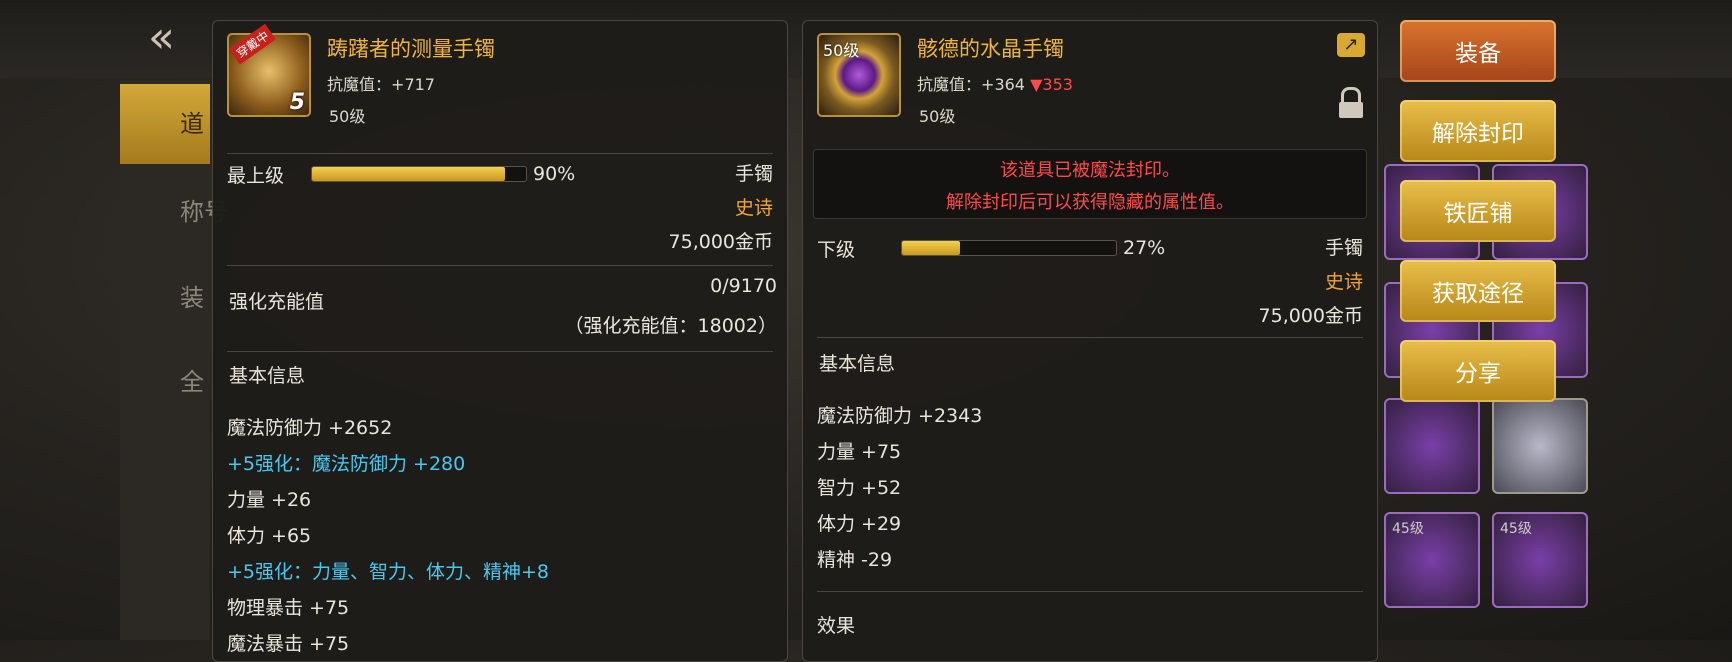 The image size is (1732, 662). What do you see at coordinates (1003, 84) in the screenshot?
I see `resist-value: +364` at bounding box center [1003, 84].